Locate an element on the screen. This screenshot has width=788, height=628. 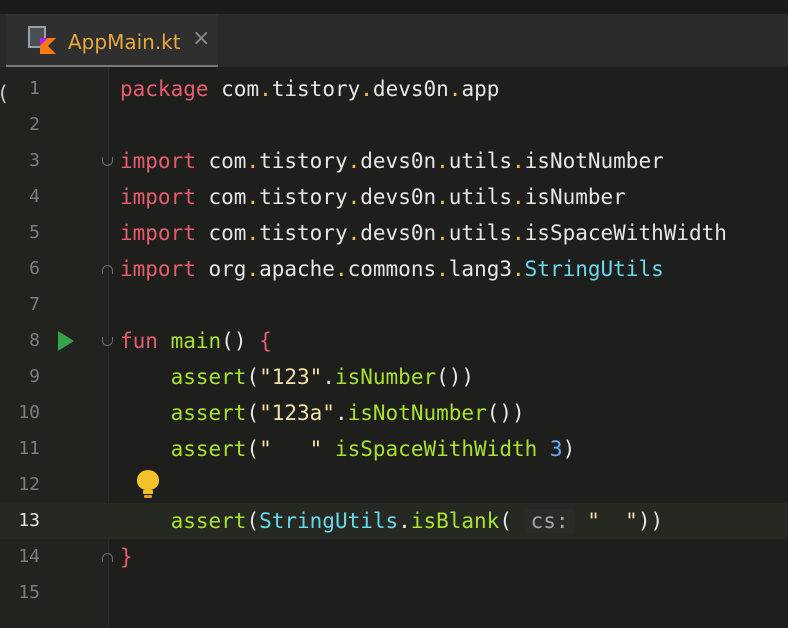
code-line: 13 assert(StringUtils.isBlank( cs: " ")) is located at coordinates (394, 521).